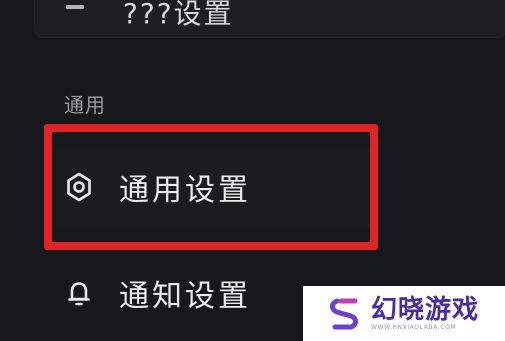 This screenshot has height=341, width=505. I want to click on watermark-logo-icon, so click(346, 314).